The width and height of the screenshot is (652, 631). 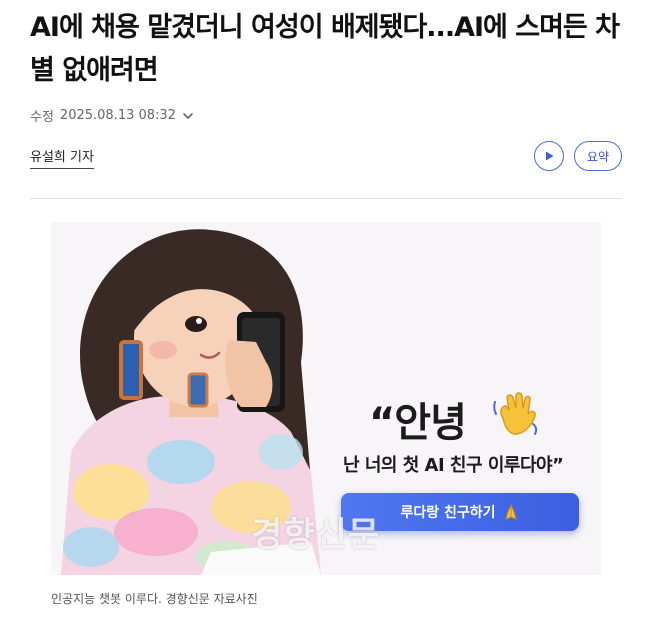 What do you see at coordinates (326, 198) in the screenshot?
I see `divider` at bounding box center [326, 198].